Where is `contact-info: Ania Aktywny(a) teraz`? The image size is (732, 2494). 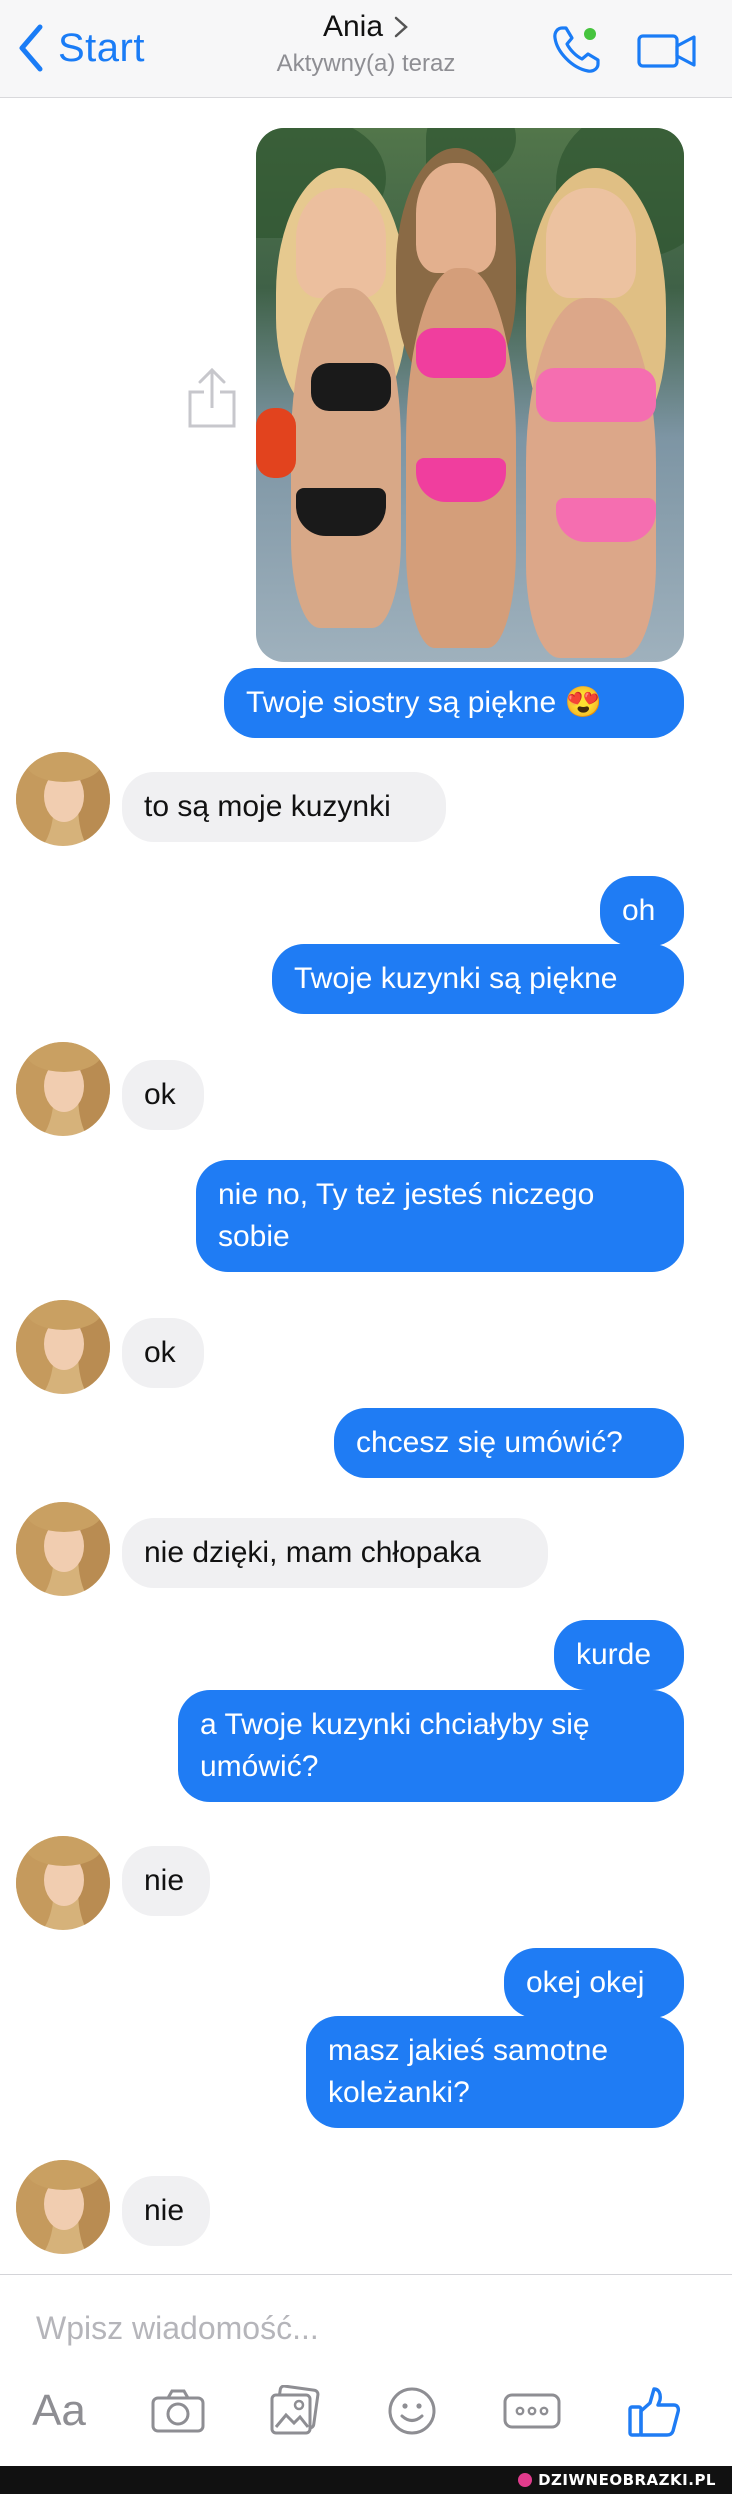 contact-info: Ania Aktywny(a) teraz is located at coordinates (366, 44).